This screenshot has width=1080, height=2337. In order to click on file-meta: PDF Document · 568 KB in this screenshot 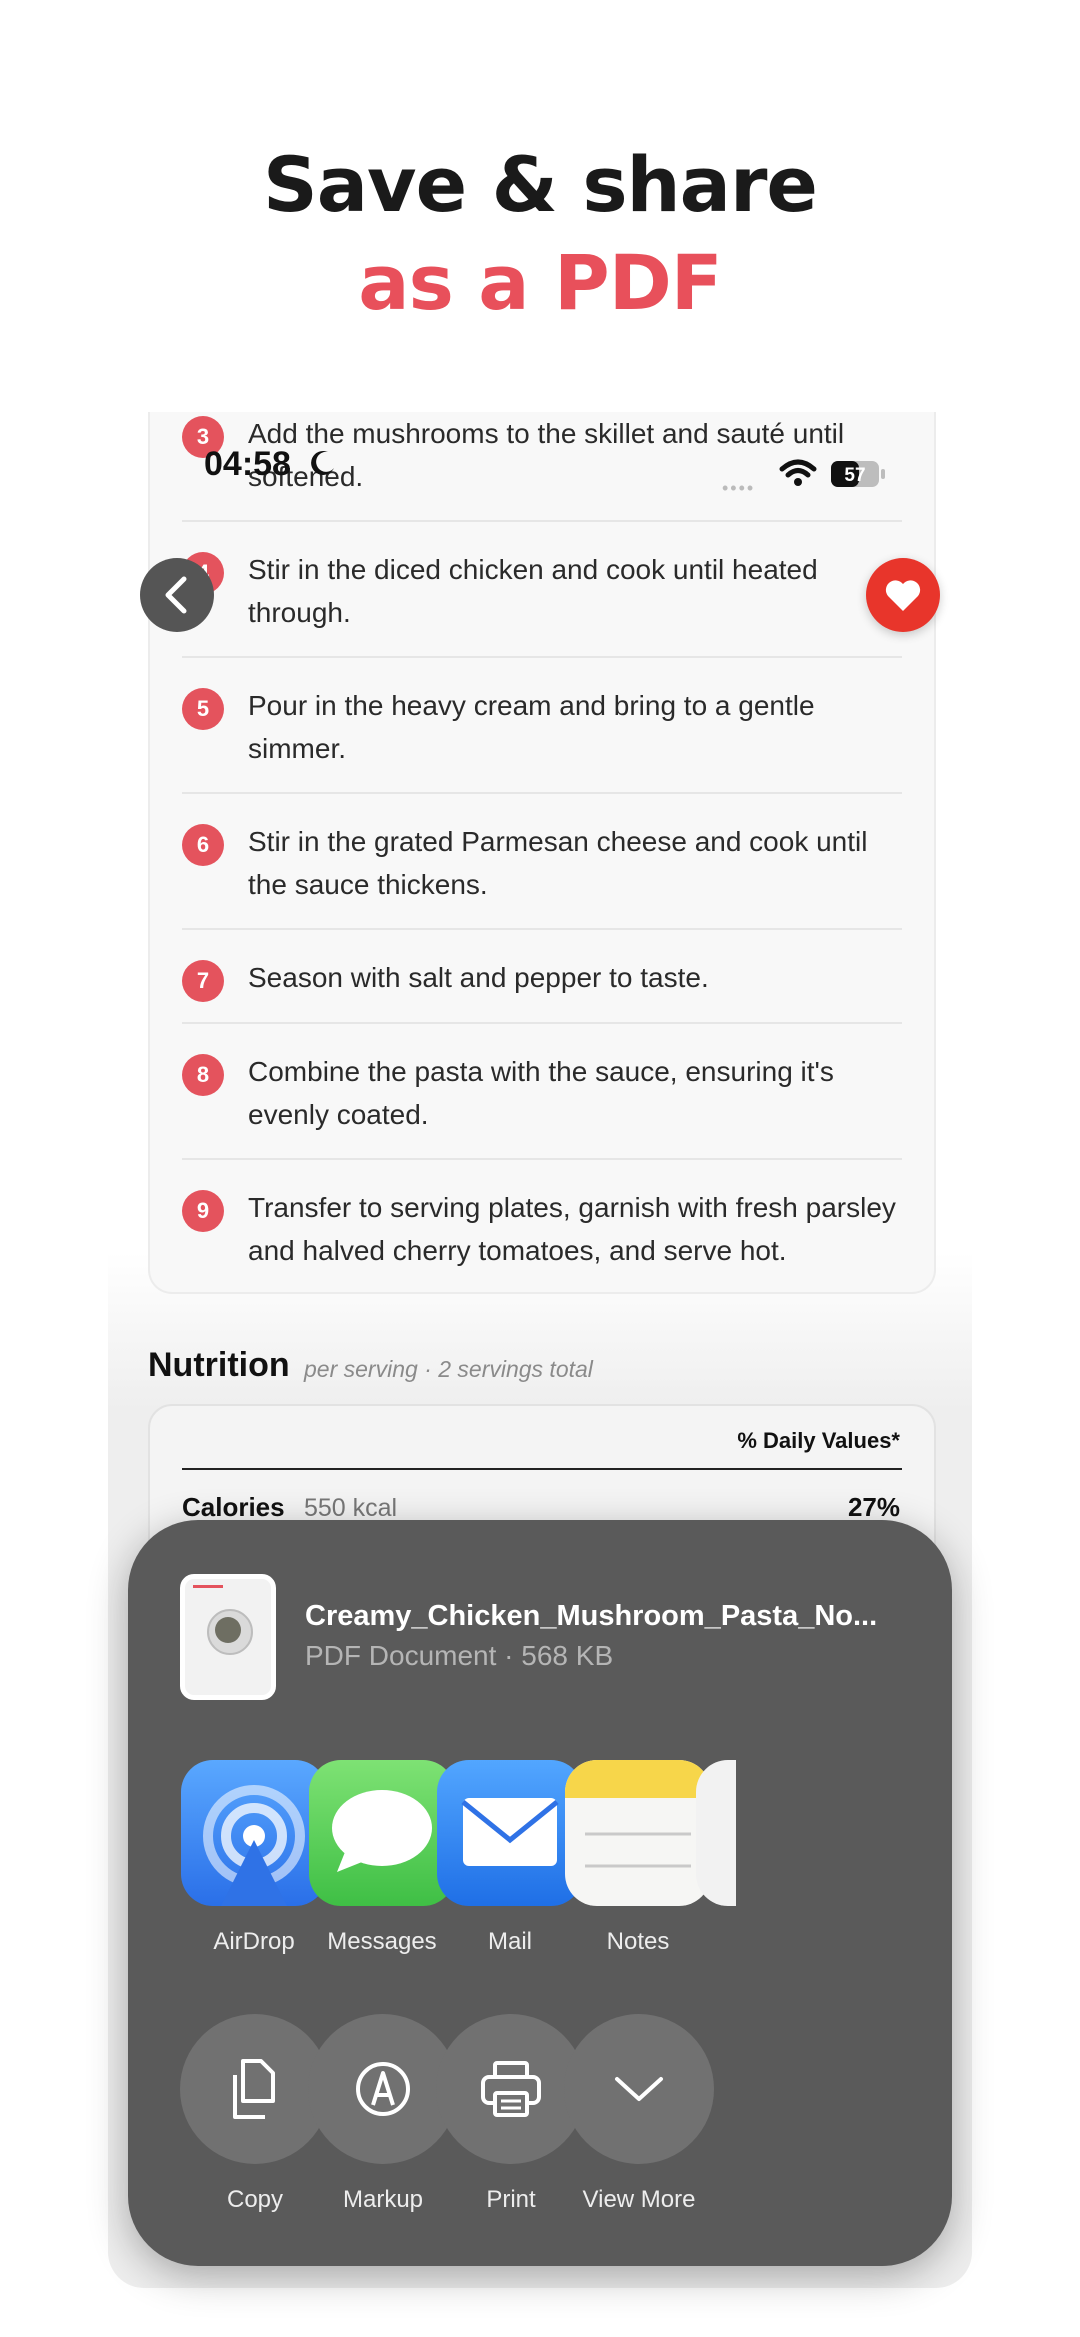, I will do `click(459, 1655)`.